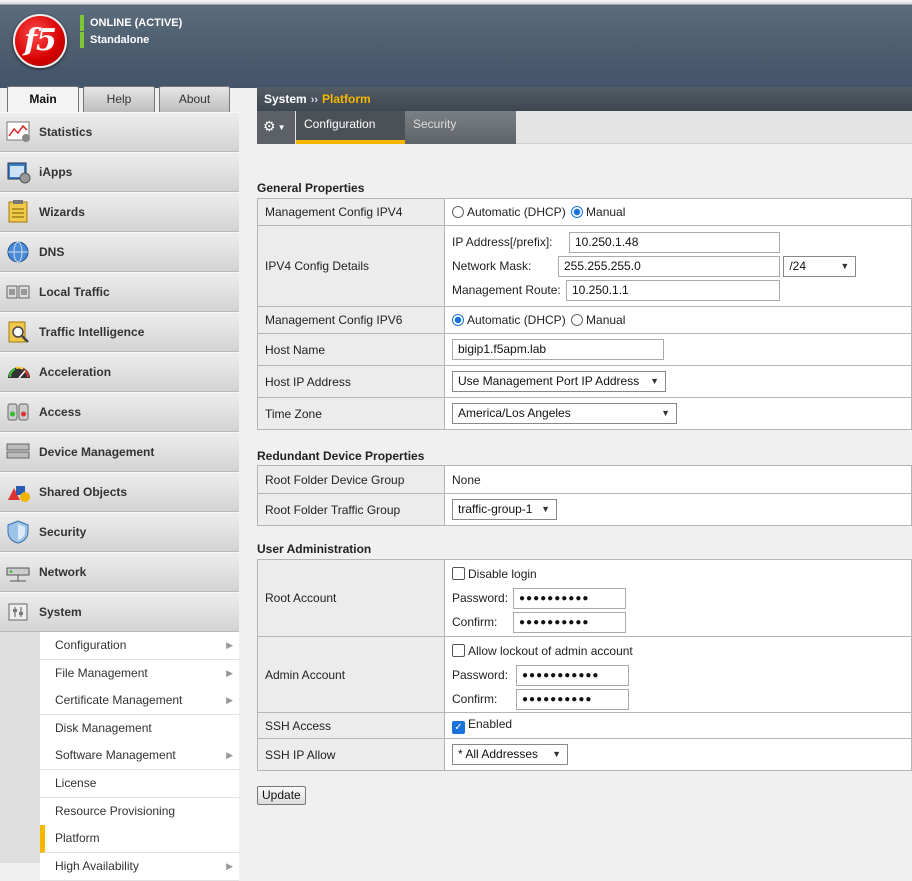  What do you see at coordinates (119, 412) in the screenshot?
I see `sidebar-item-access: Access` at bounding box center [119, 412].